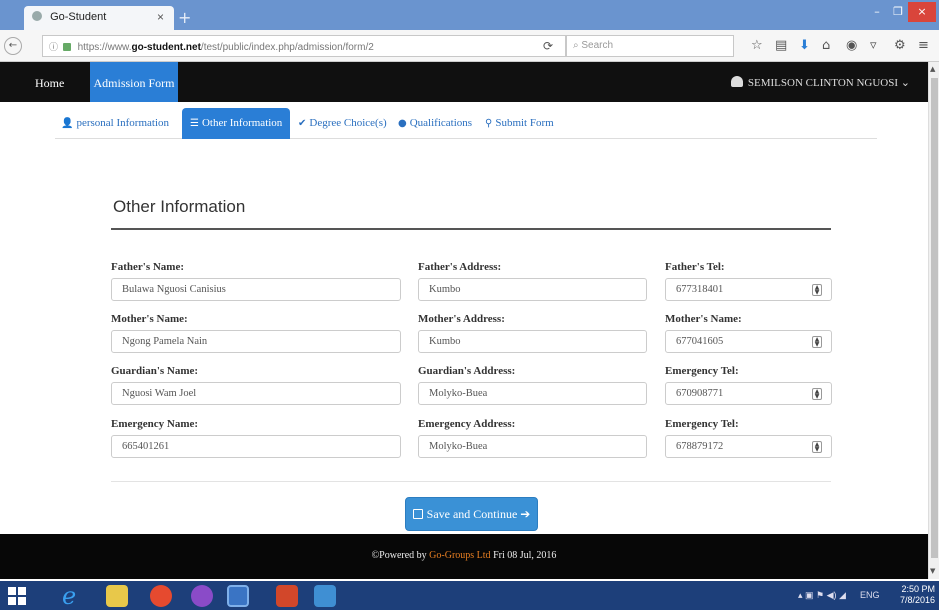 This screenshot has height=610, width=939. What do you see at coordinates (826, 45) in the screenshot?
I see `home-icon: ⌂` at bounding box center [826, 45].